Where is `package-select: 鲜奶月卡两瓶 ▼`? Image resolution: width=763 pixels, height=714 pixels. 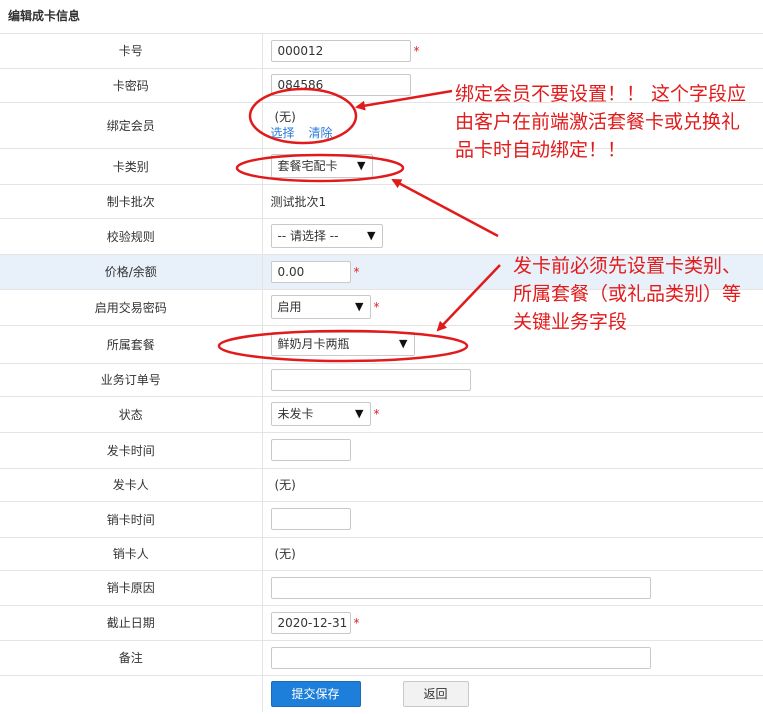 package-select: 鲜奶月卡两瓶 ▼ is located at coordinates (342, 344).